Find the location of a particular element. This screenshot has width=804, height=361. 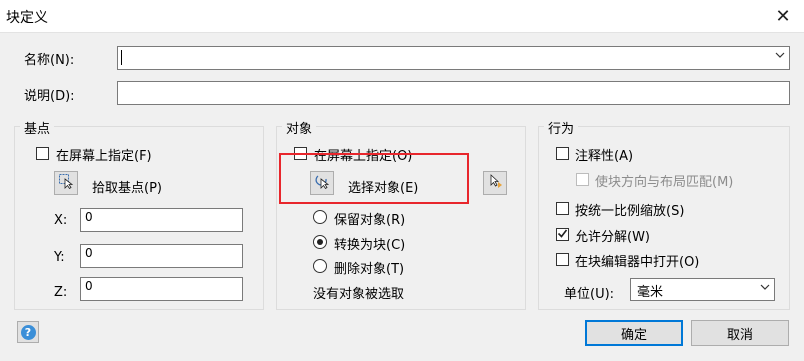

window-title: 块定义 is located at coordinates (27, 18).